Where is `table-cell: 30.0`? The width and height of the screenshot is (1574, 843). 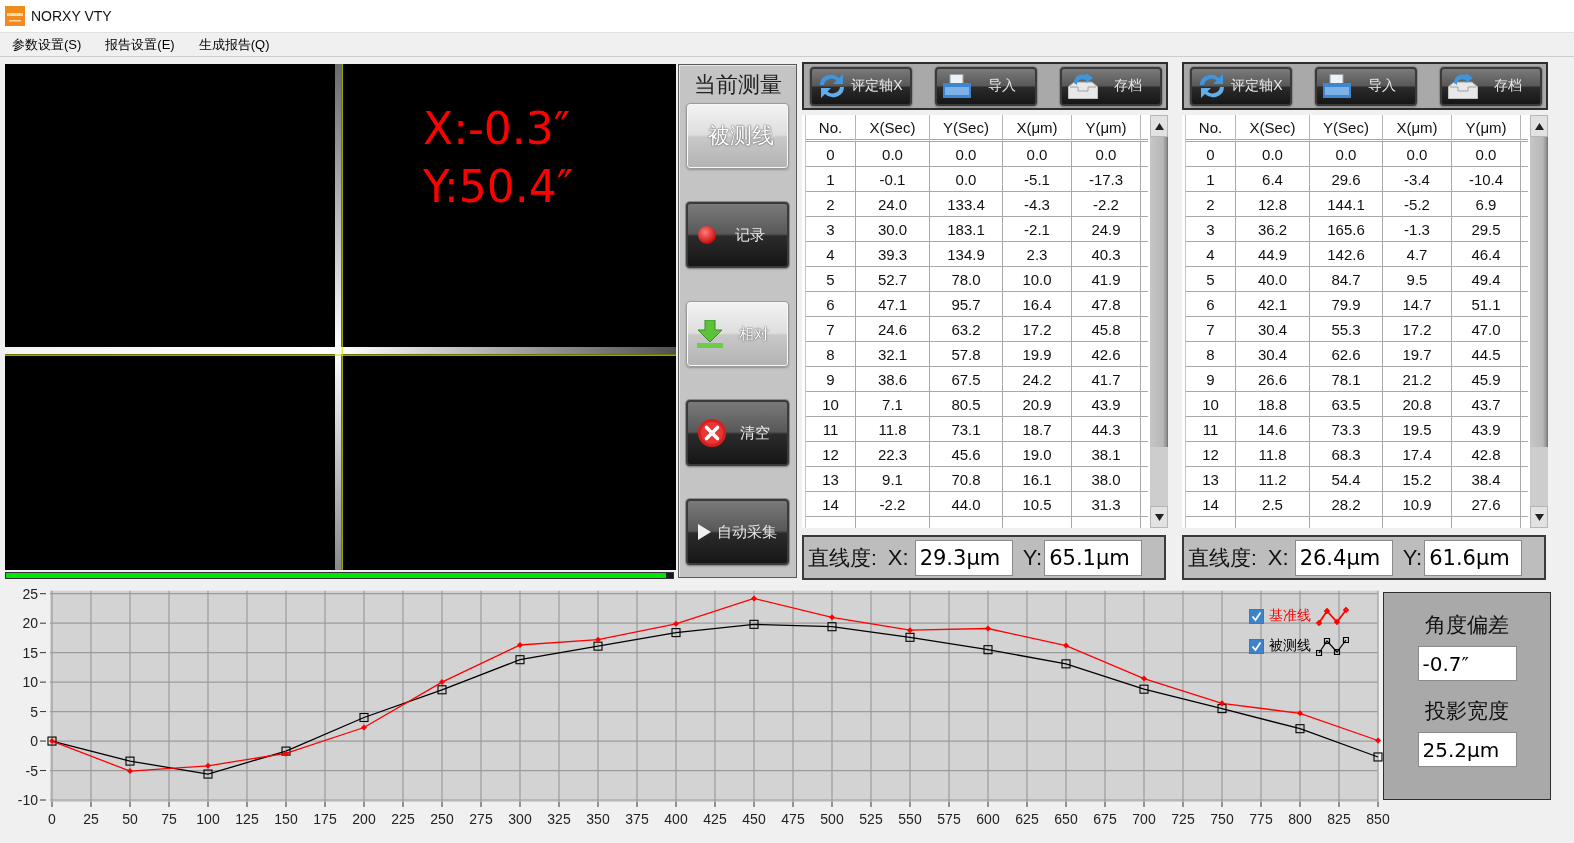 table-cell: 30.0 is located at coordinates (893, 229).